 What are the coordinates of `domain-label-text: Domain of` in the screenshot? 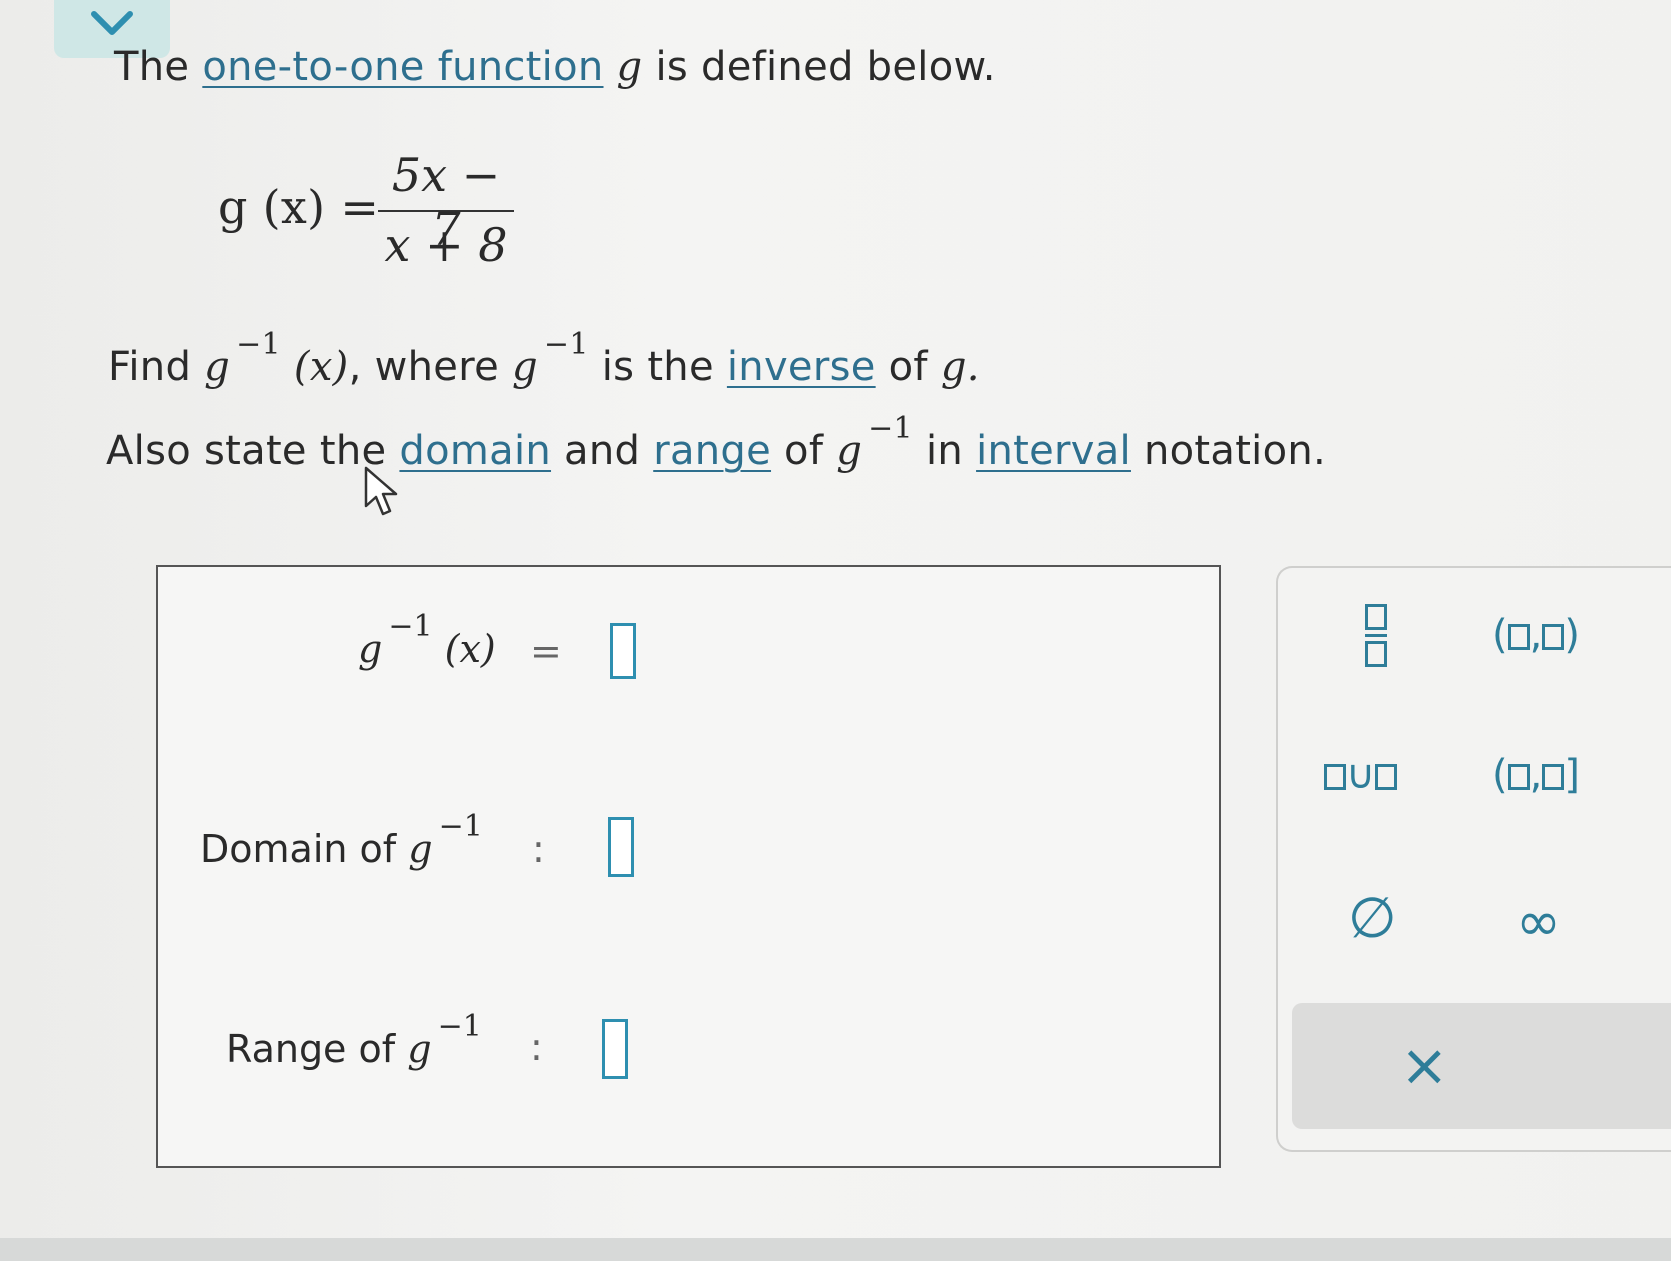 It's located at (298, 849).